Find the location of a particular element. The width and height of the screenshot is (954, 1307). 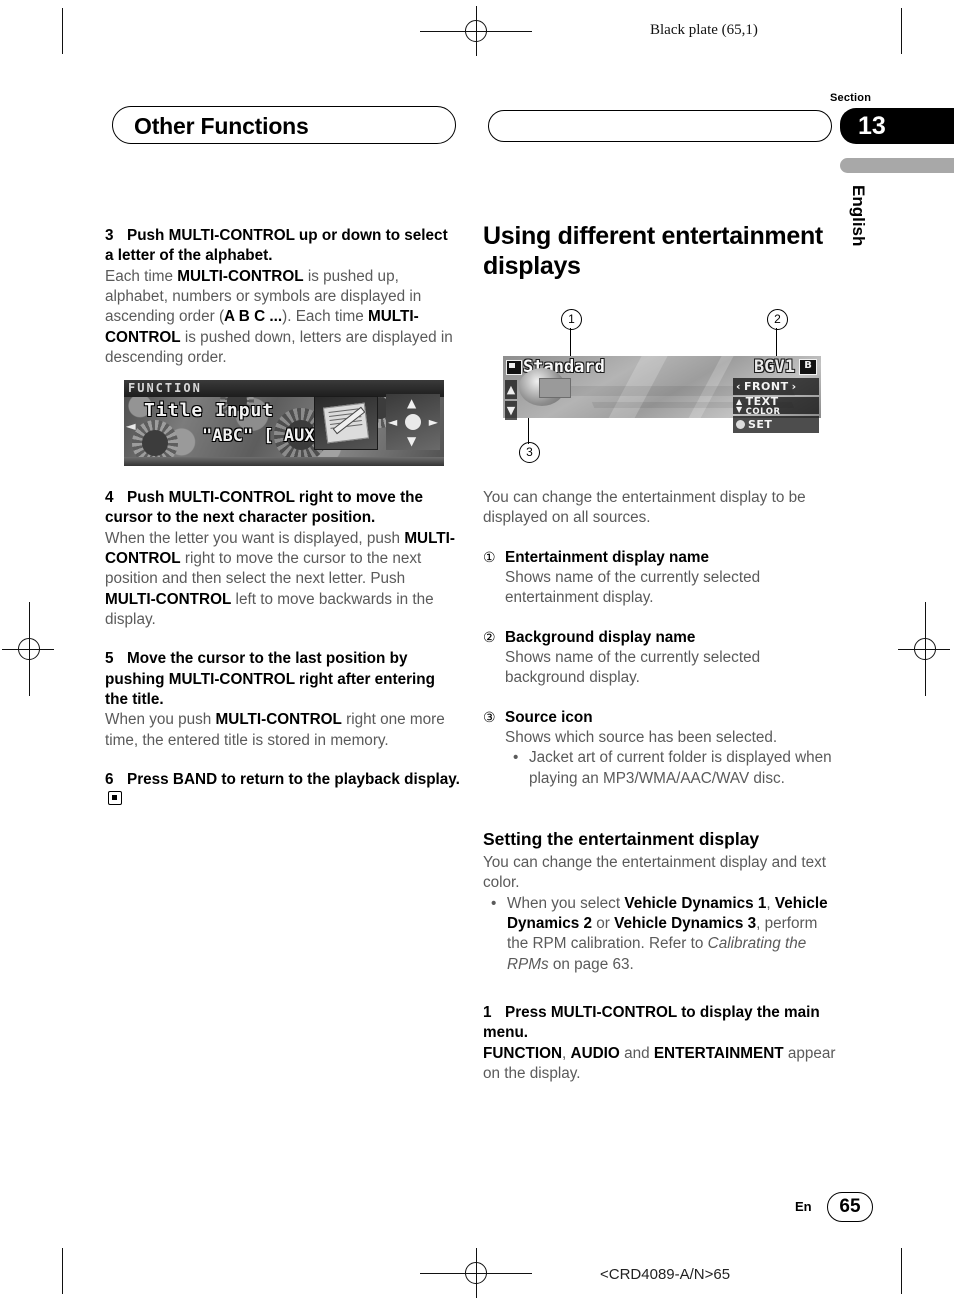

multi-control-pad-icon: ▲ ▼ ◄ ► is located at coordinates (413, 422).